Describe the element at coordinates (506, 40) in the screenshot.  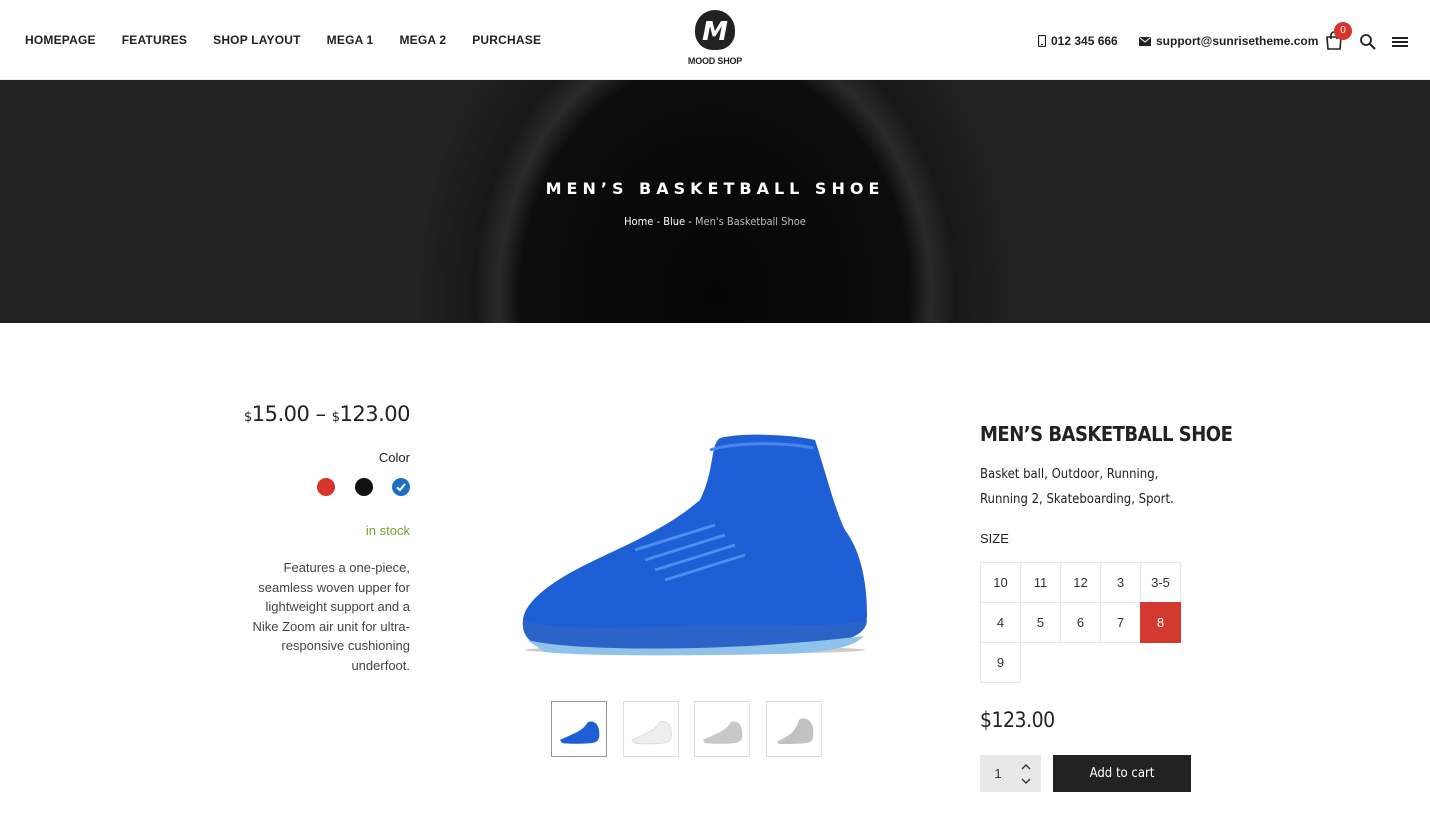
I see `nav-purchase: PURCHASE` at that location.